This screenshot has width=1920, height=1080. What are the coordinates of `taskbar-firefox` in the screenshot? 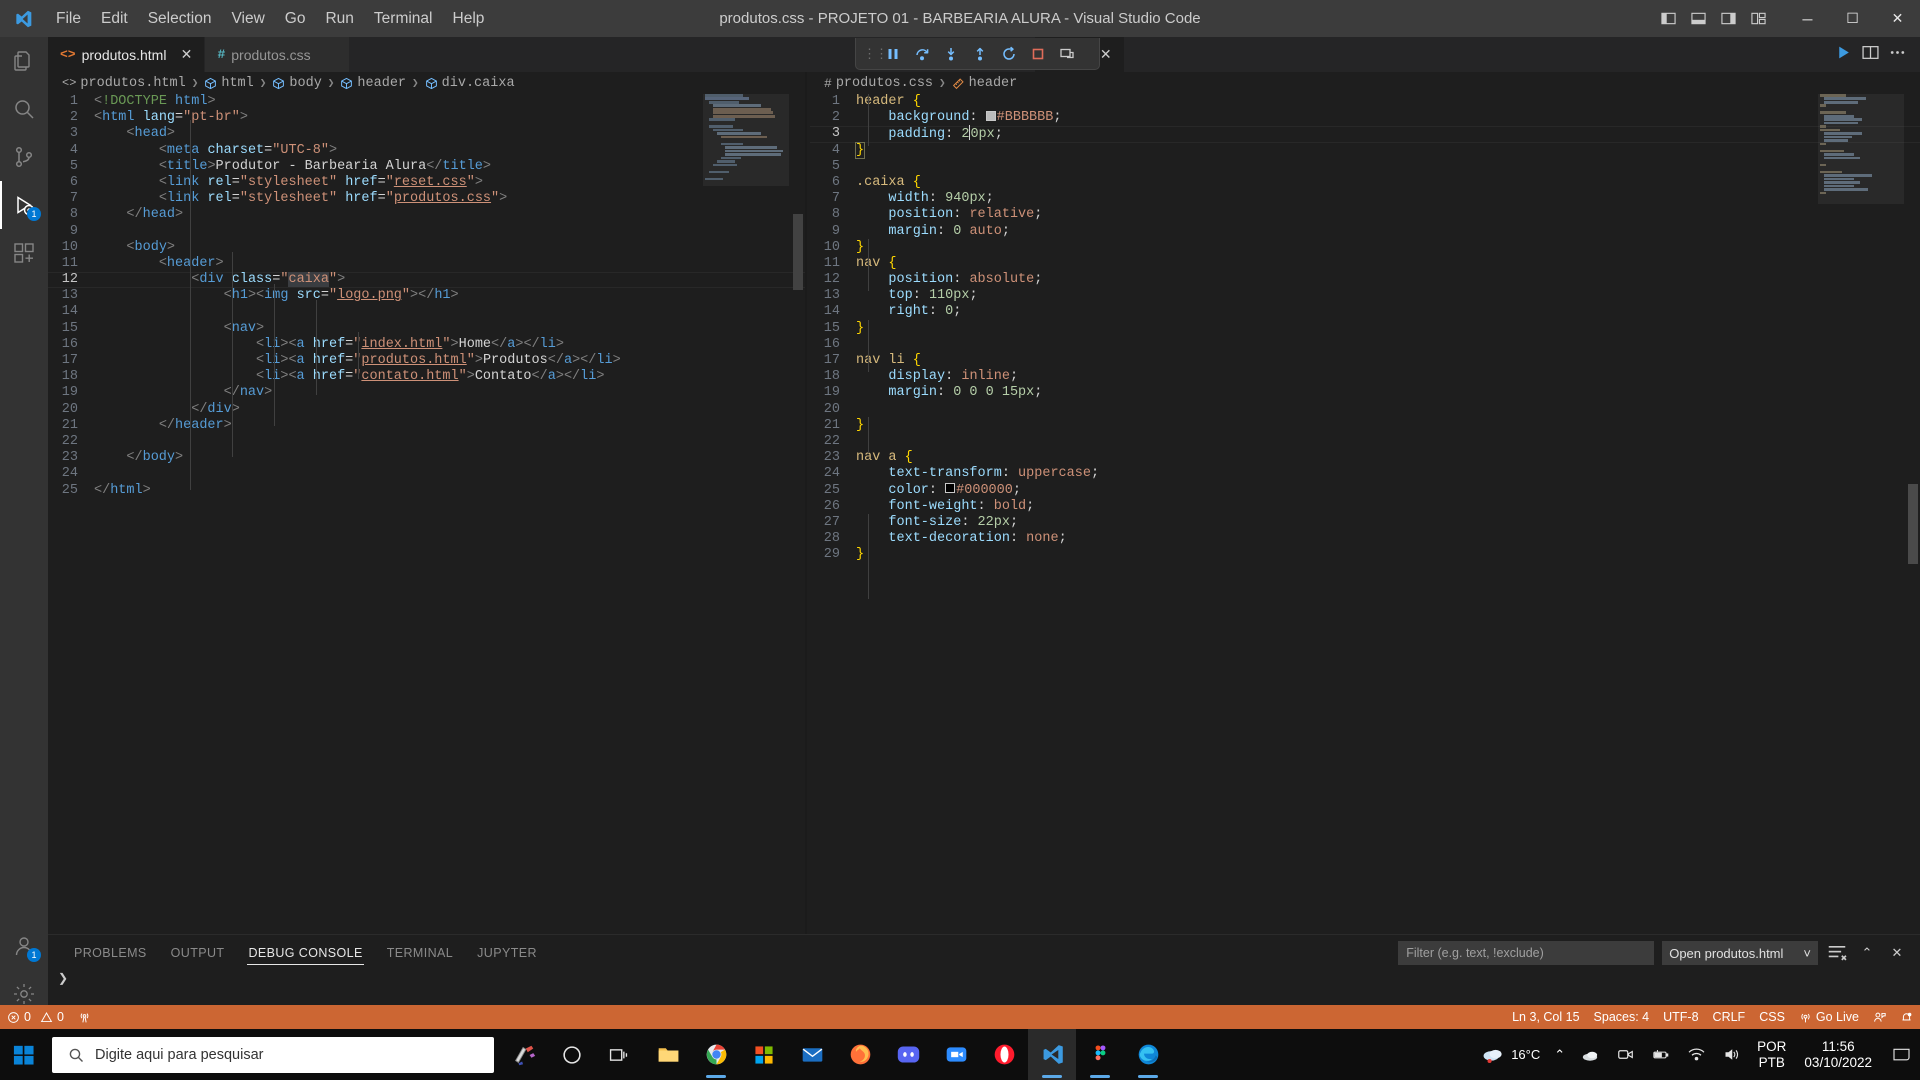 It's located at (860, 1054).